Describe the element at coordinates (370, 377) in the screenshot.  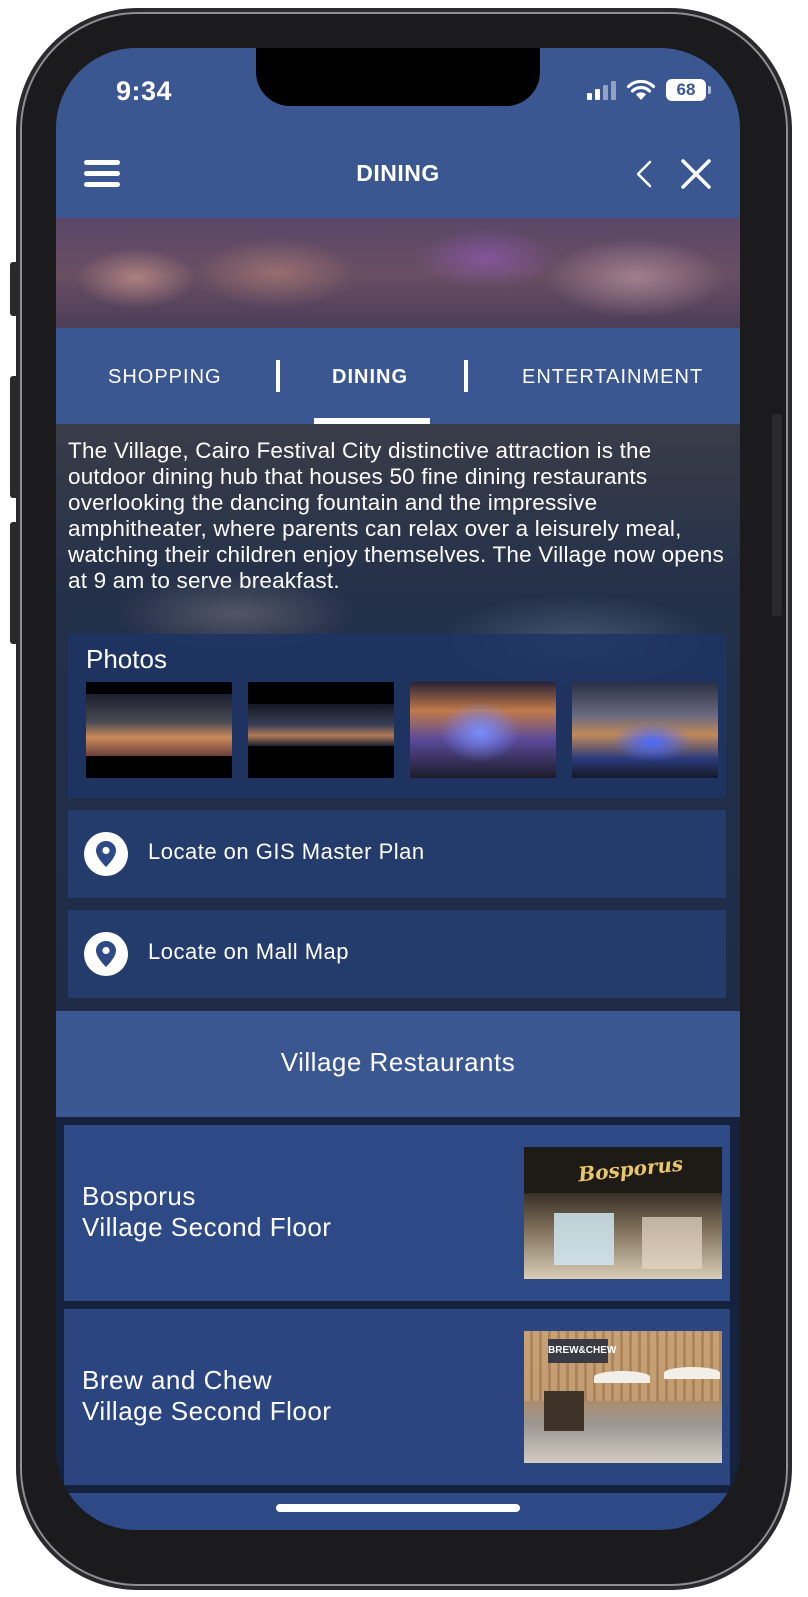
I see `tab-dining: DINING` at that location.